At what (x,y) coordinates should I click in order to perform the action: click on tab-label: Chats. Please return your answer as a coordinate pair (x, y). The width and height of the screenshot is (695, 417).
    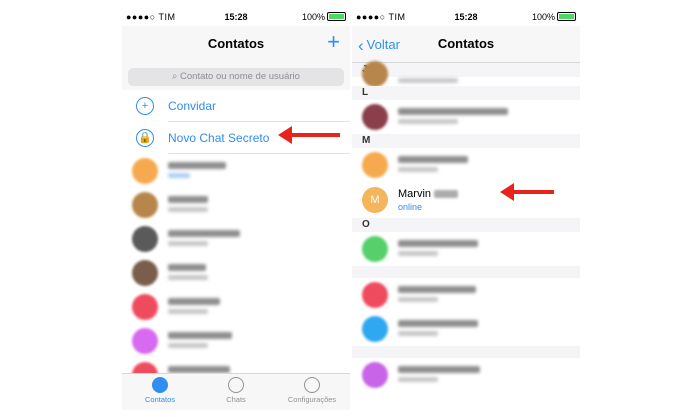
    Looking at the image, I should click on (236, 399).